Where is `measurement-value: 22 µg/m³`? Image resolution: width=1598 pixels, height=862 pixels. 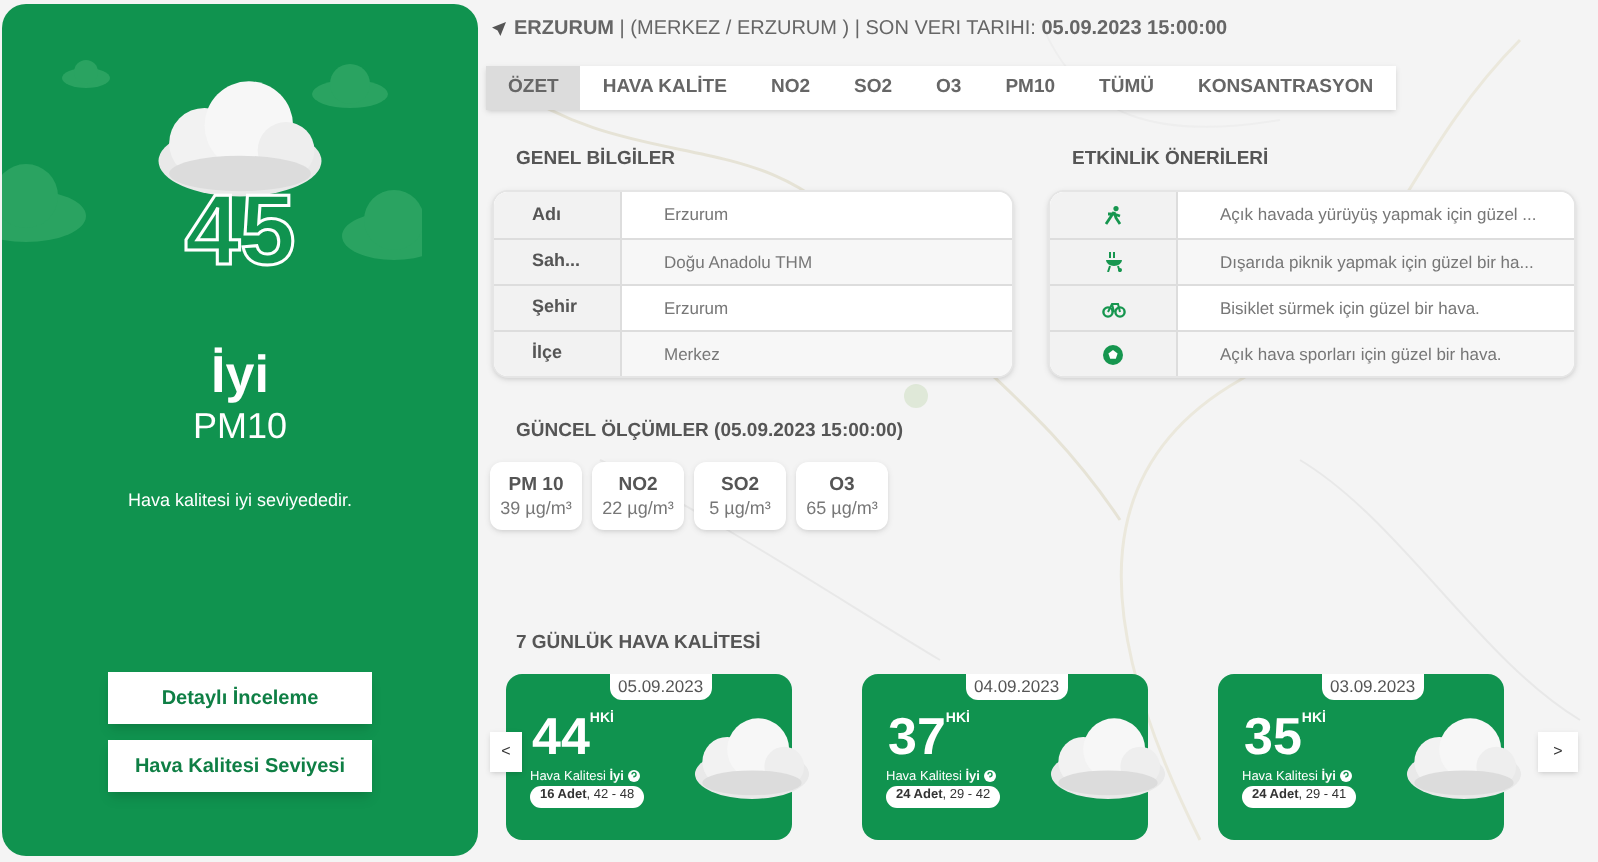
measurement-value: 22 µg/m³ is located at coordinates (638, 508).